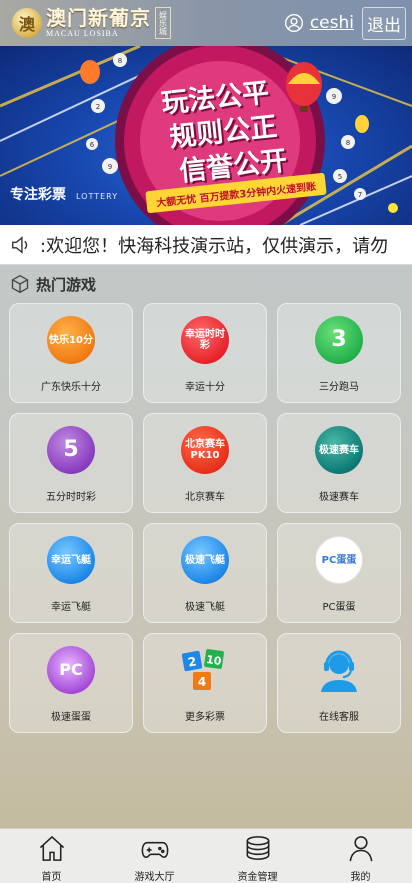 Image resolution: width=412 pixels, height=883 pixels. Describe the element at coordinates (214, 246) in the screenshot. I see `announcement-text: :欢迎您！快海科技演示站，仅供演示，请勿` at that location.